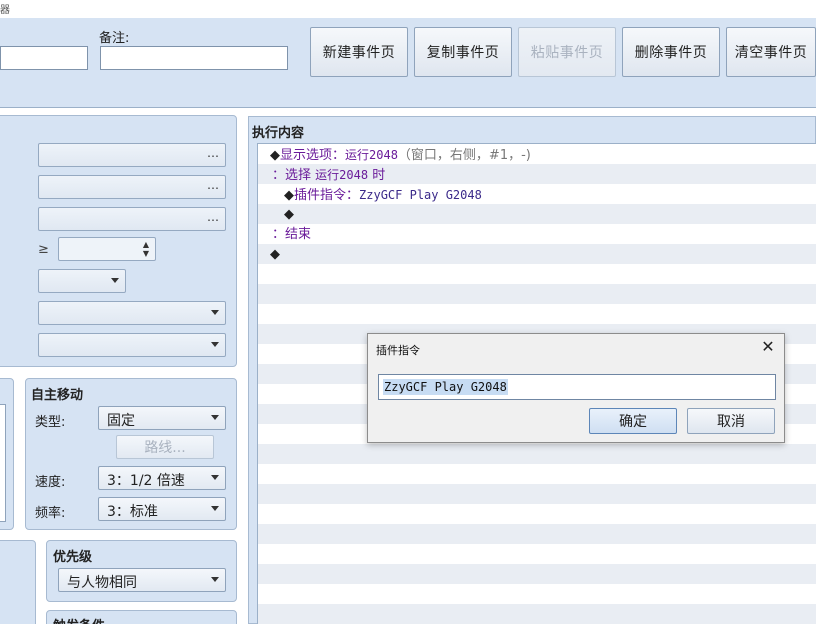 Image resolution: width=816 pixels, height=624 pixels. What do you see at coordinates (132, 345) in the screenshot?
I see `condition-actor-dropdown` at bounding box center [132, 345].